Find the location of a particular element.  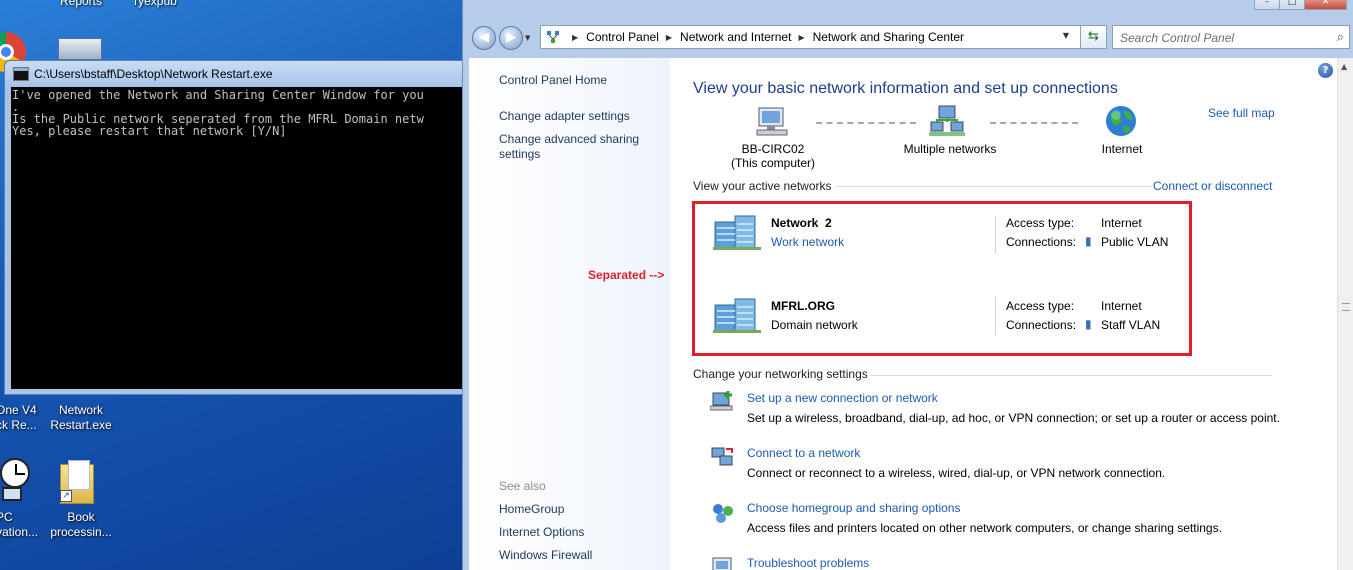

forward-button: ▶ is located at coordinates (511, 38).